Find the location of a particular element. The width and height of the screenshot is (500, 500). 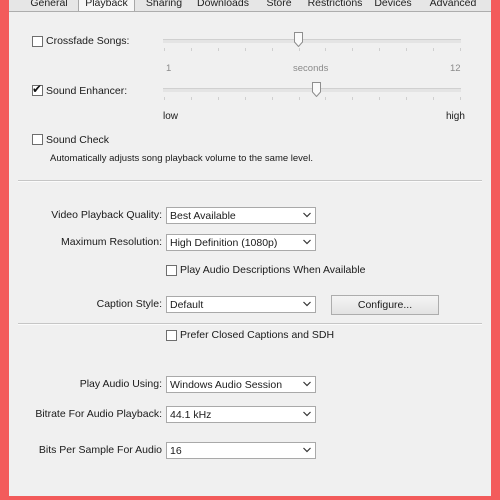

closed-captions-label: Prefer Closed Captions and SDH is located at coordinates (257, 335).